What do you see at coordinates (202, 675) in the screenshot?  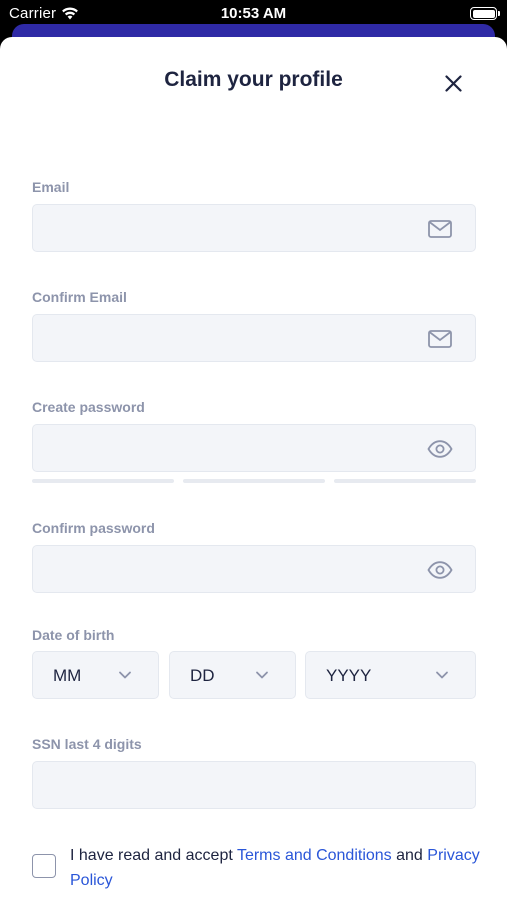 I see `birth-day-value: DD` at bounding box center [202, 675].